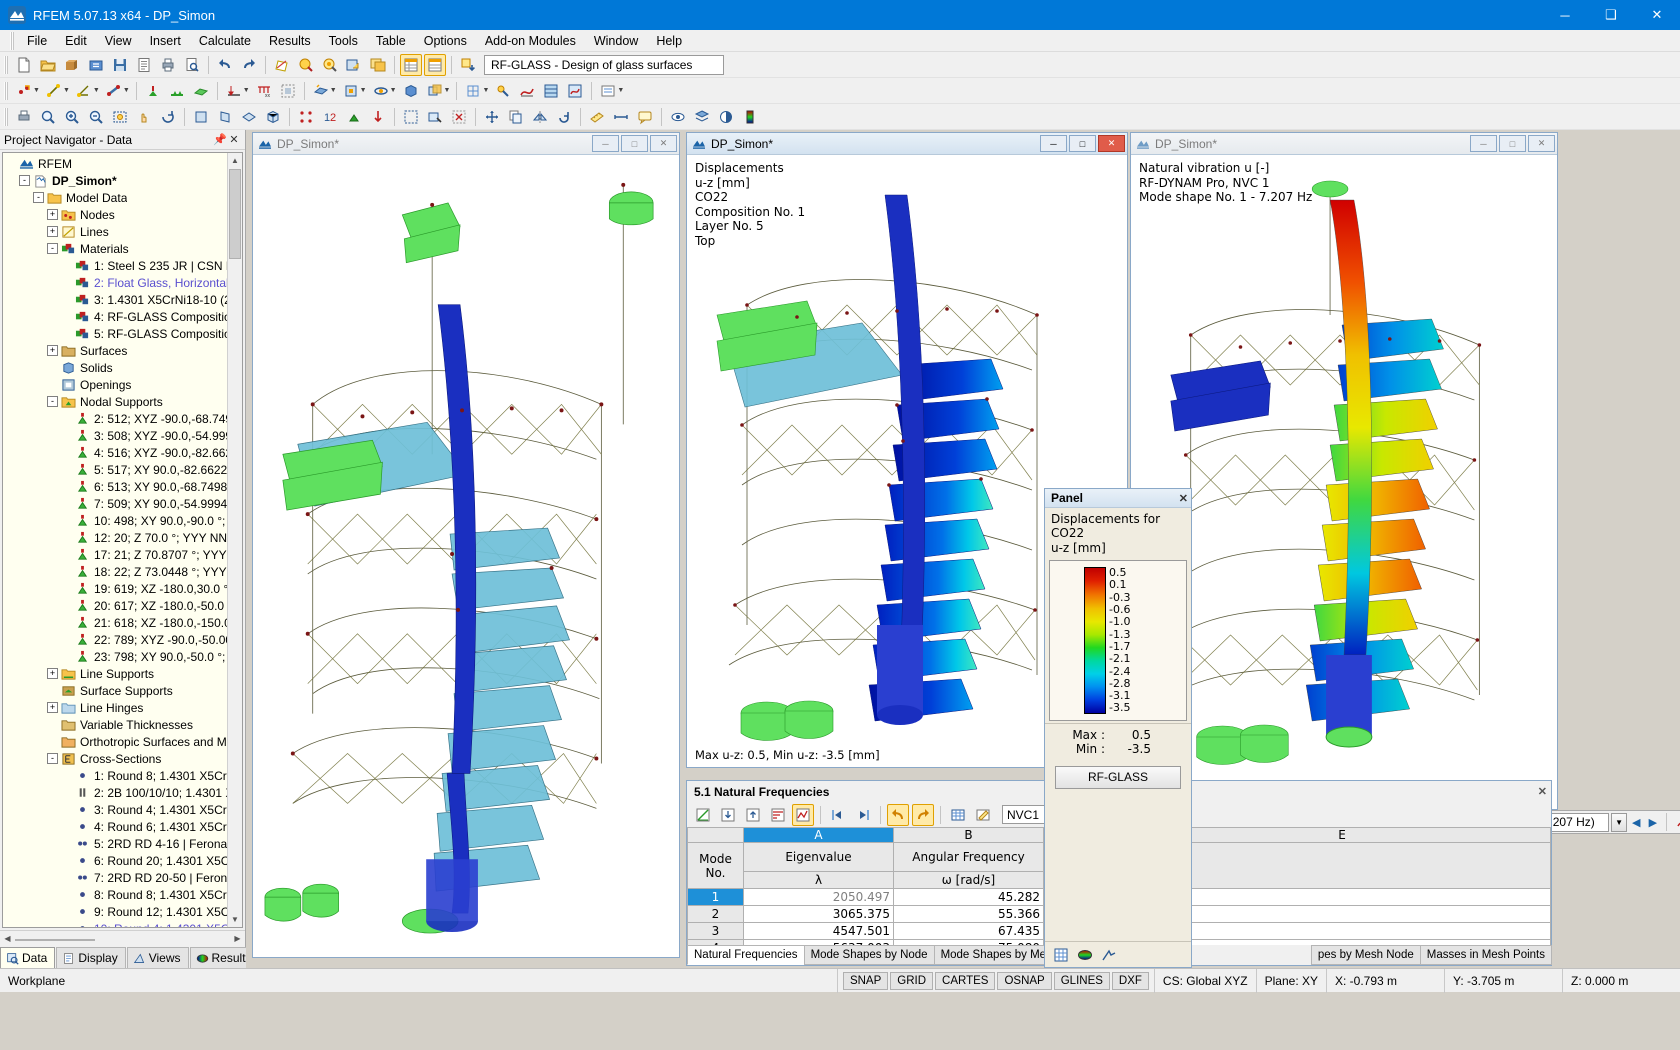 The width and height of the screenshot is (1680, 1050). What do you see at coordinates (1636, 822) in the screenshot?
I see `mode-prev-icon: ◀` at bounding box center [1636, 822].